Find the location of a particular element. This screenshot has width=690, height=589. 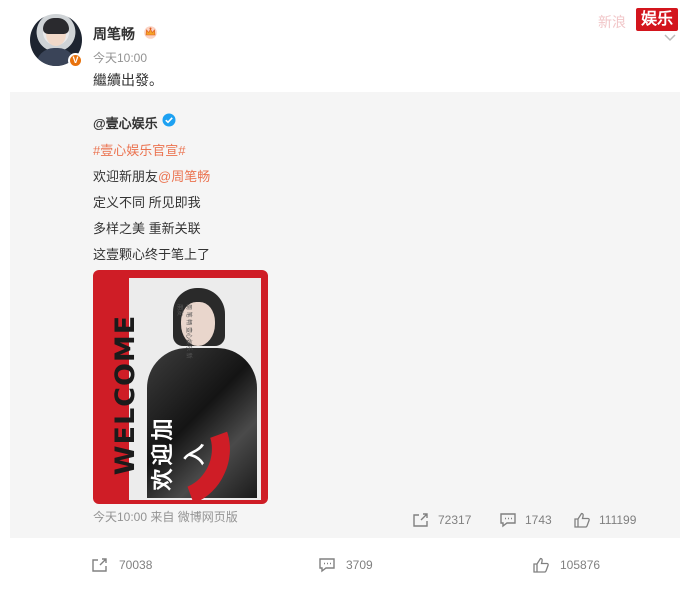

repost-button: 70038 is located at coordinates (121, 565).